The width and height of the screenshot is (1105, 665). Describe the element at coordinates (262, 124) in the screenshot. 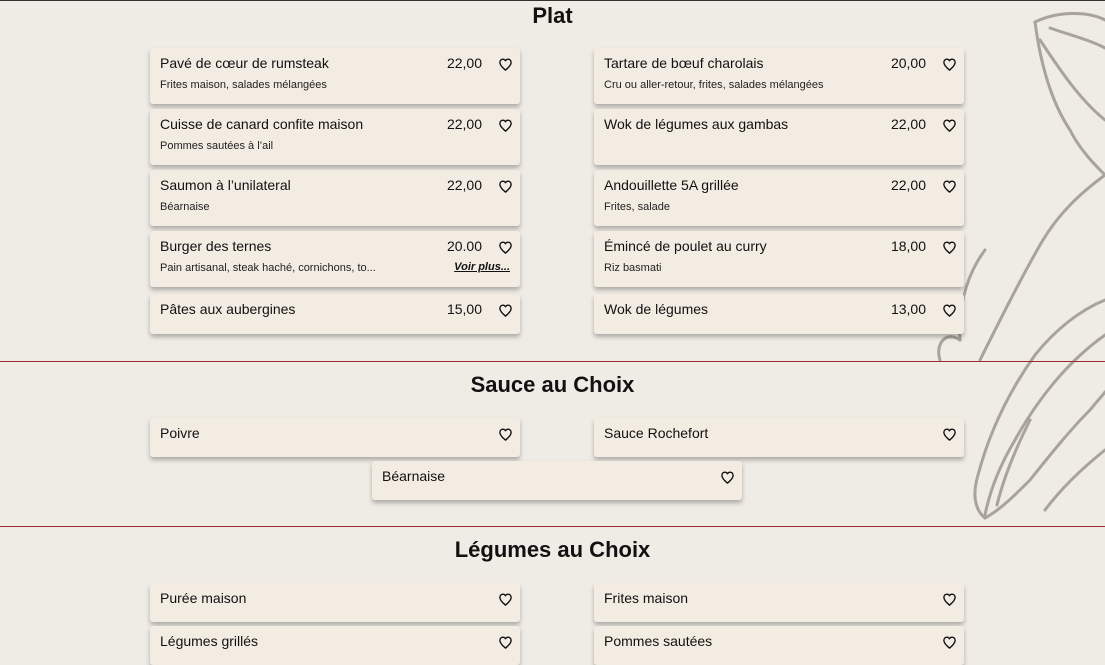

I see `item-name: Cuisse de canard confite maison` at that location.